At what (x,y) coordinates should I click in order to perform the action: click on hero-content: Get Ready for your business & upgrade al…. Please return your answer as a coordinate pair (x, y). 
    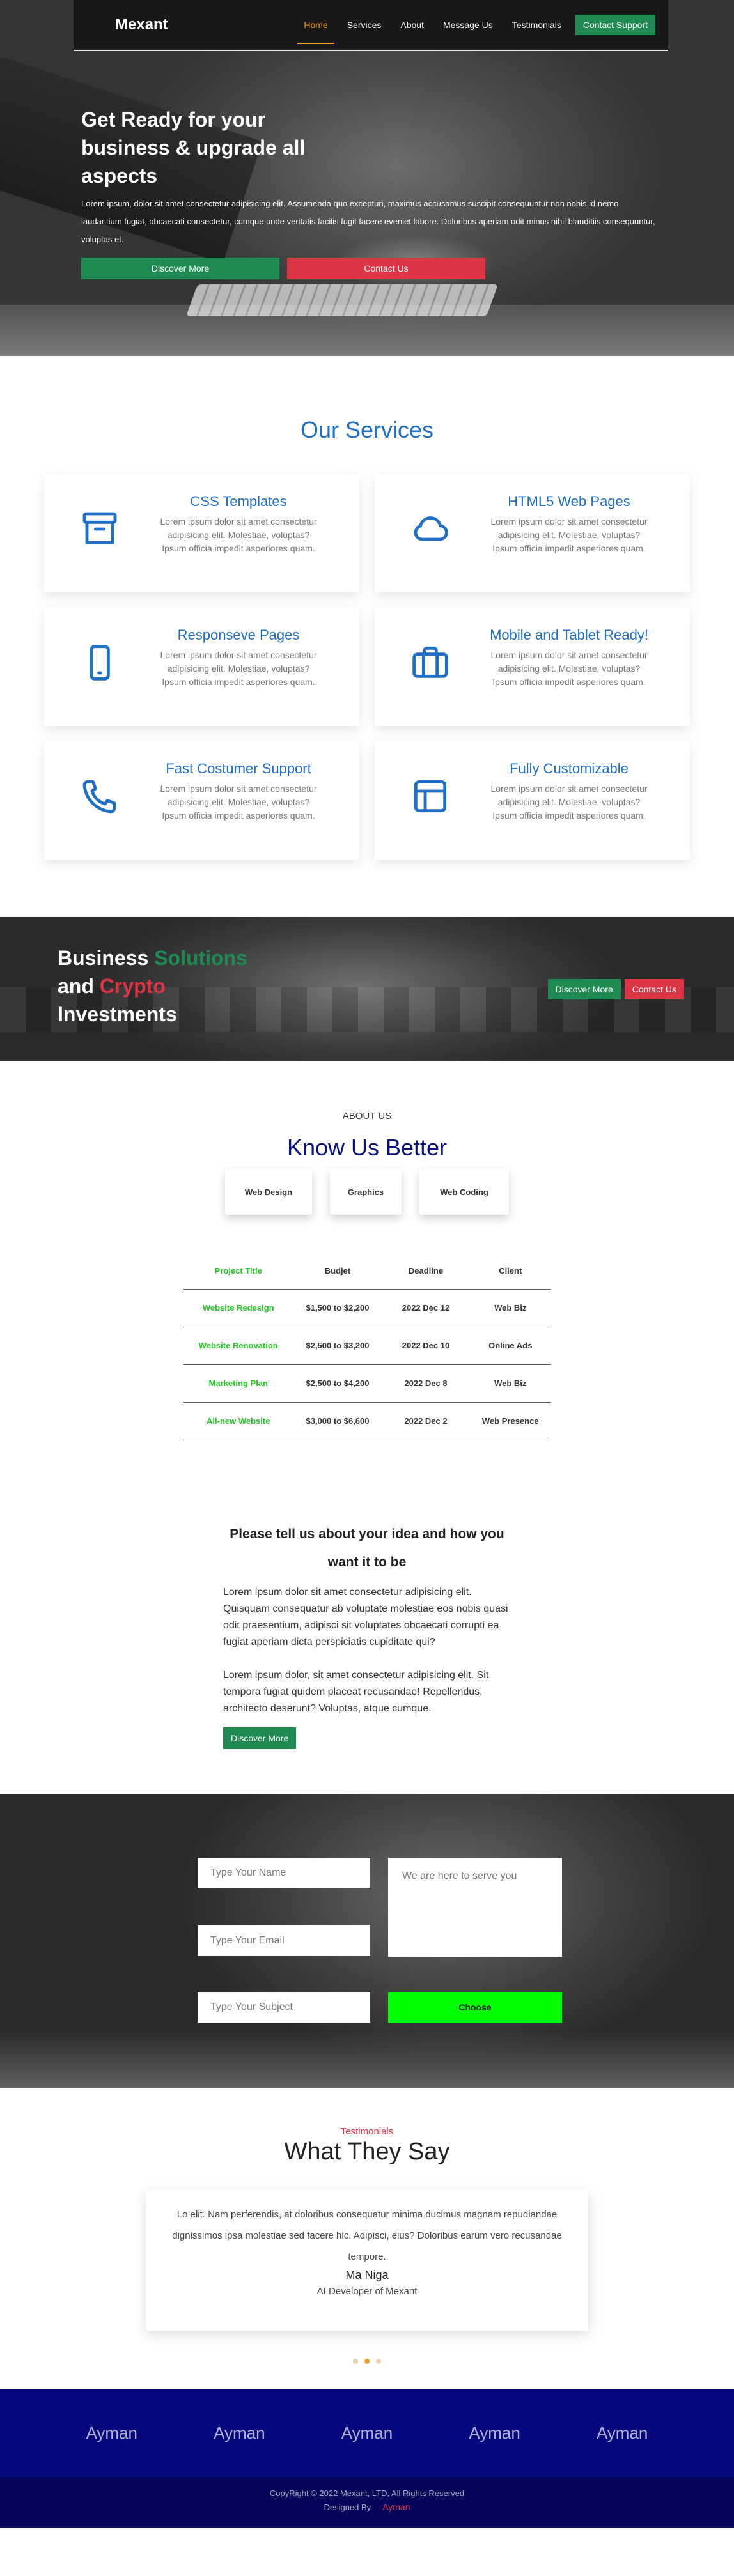
    Looking at the image, I should click on (369, 192).